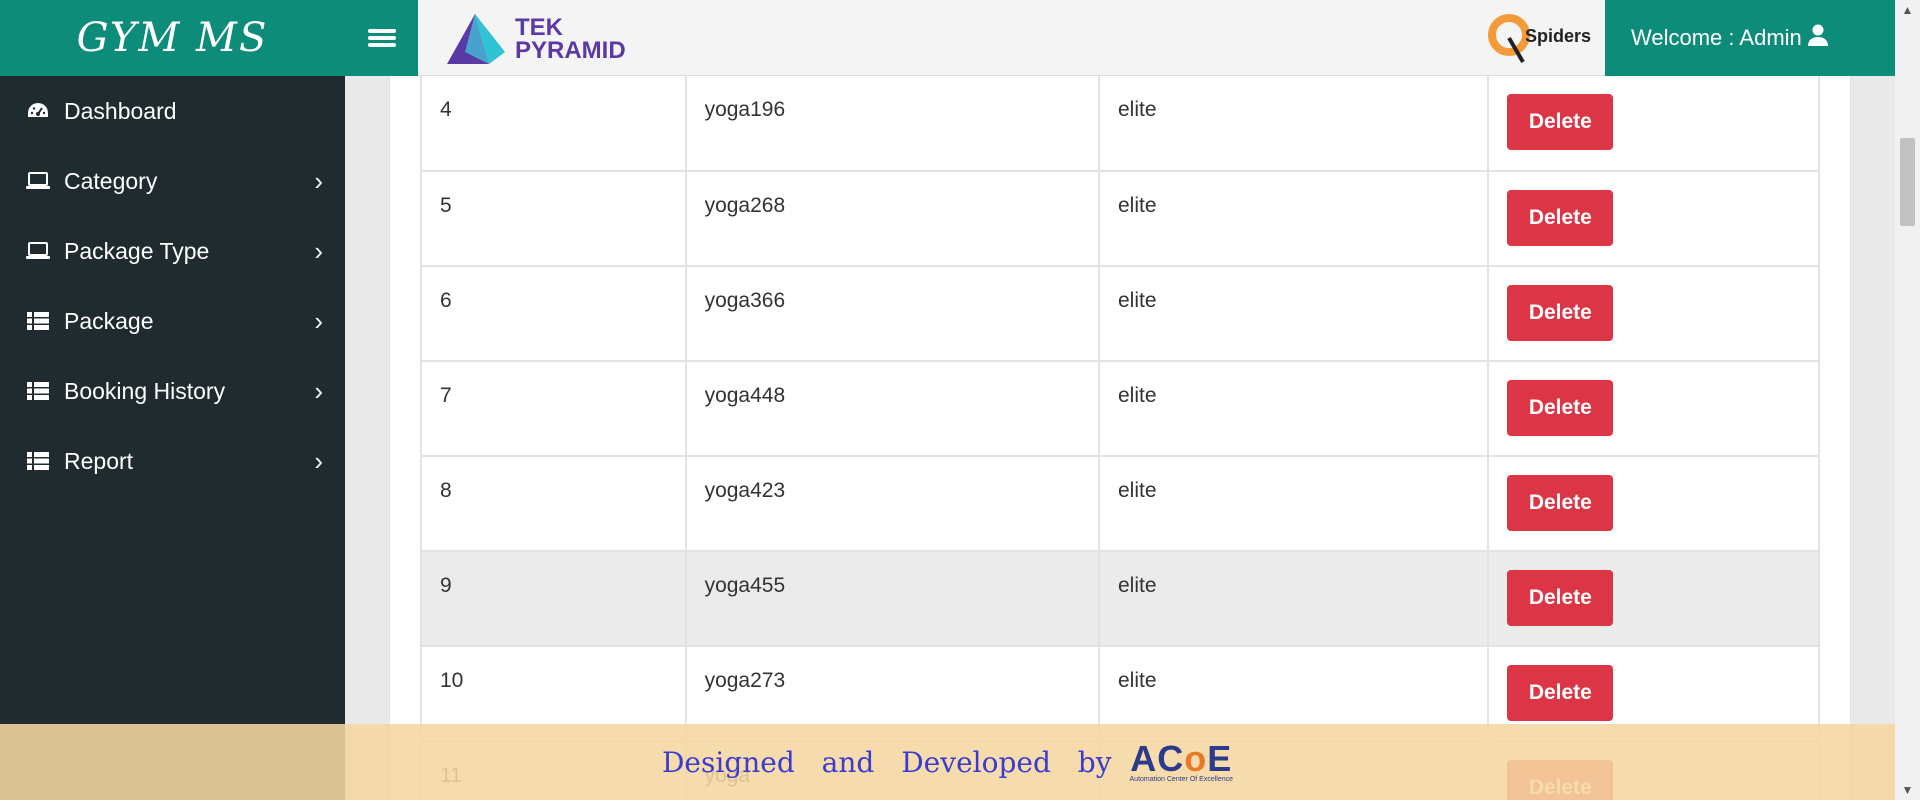 This screenshot has height=800, width=1920. Describe the element at coordinates (172, 181) in the screenshot. I see `sidebar-item-category: Category ›` at that location.